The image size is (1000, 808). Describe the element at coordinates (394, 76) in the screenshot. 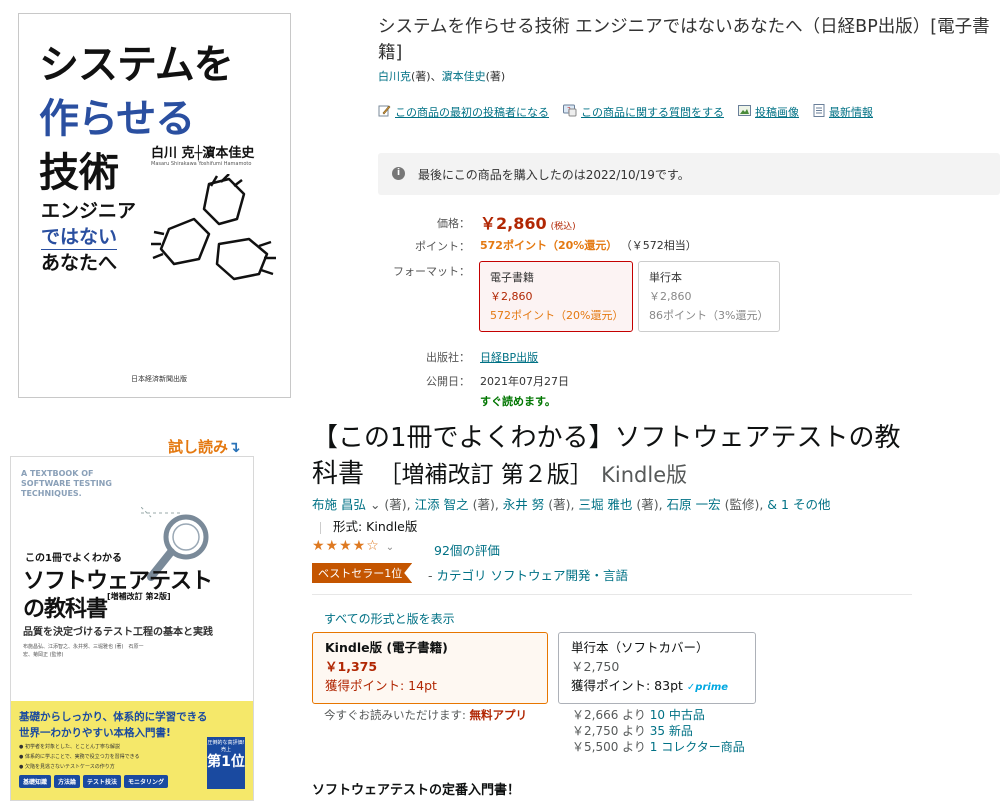

I see `author-link: 白川克` at that location.